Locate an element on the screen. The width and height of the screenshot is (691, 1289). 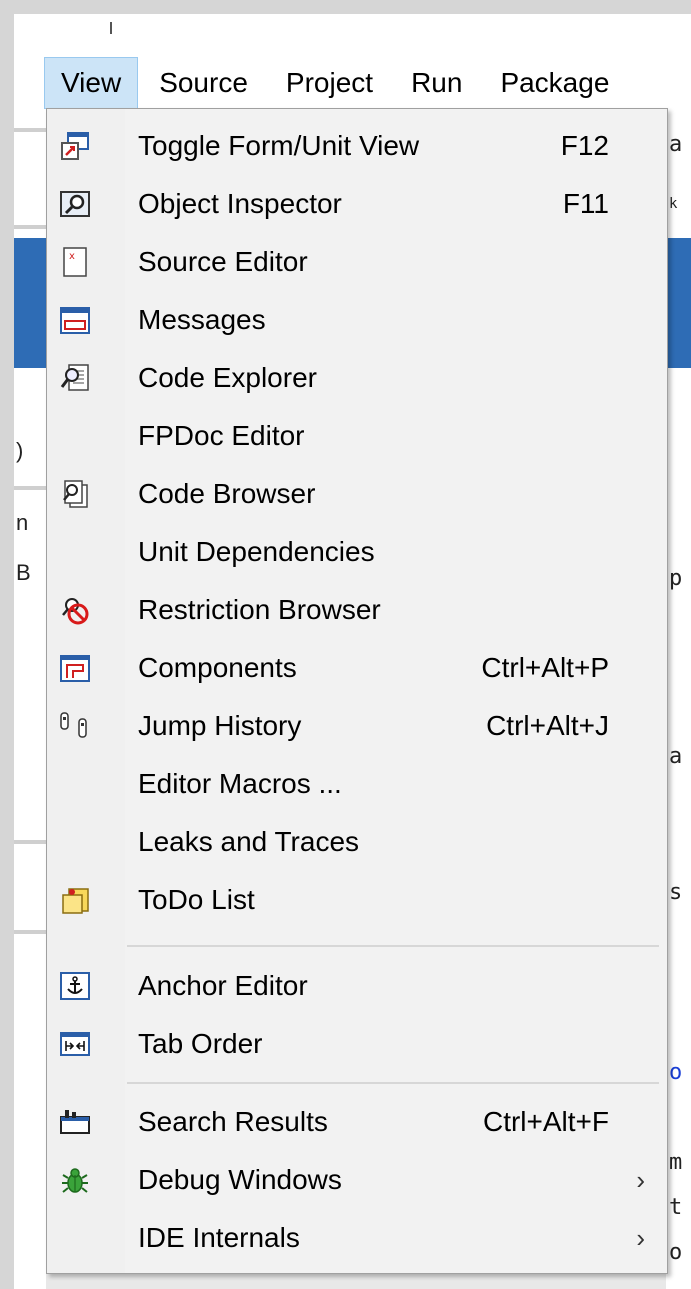
search-results-icon is located at coordinates (75, 1122).